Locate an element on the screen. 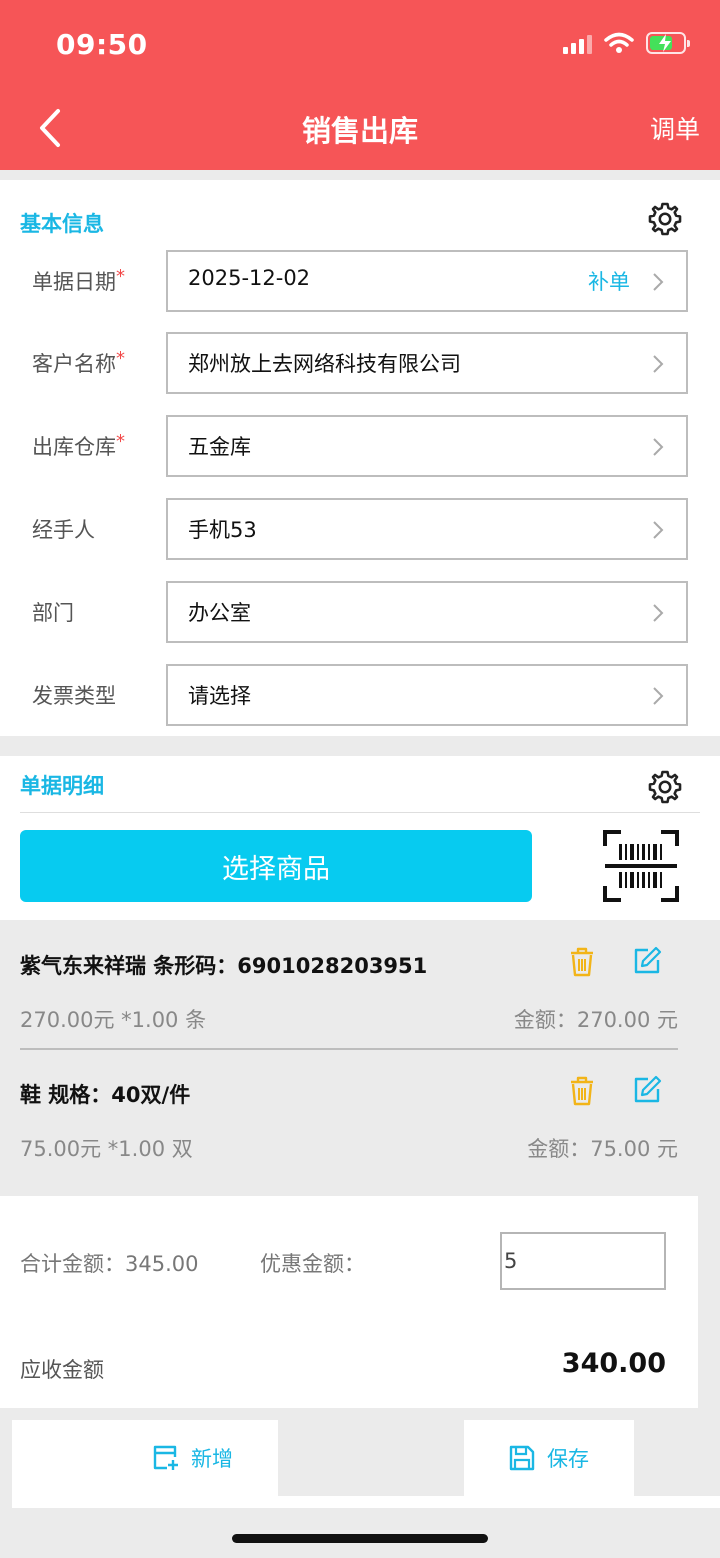 The image size is (720, 1558). save-disk-icon is located at coordinates (522, 1458).